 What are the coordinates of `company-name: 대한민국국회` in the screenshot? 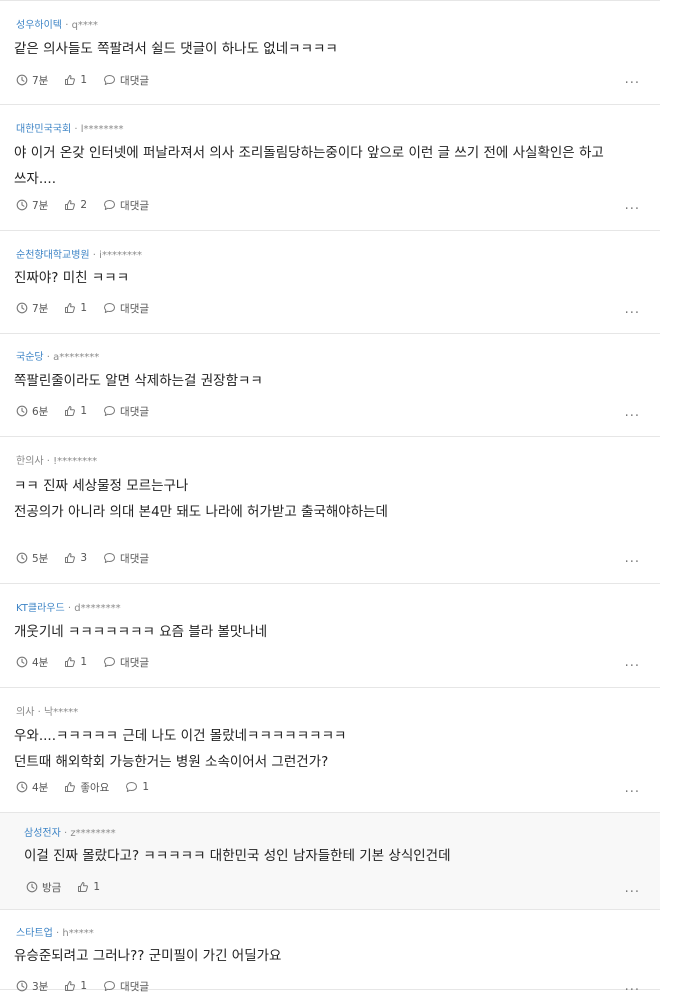 It's located at (43, 129).